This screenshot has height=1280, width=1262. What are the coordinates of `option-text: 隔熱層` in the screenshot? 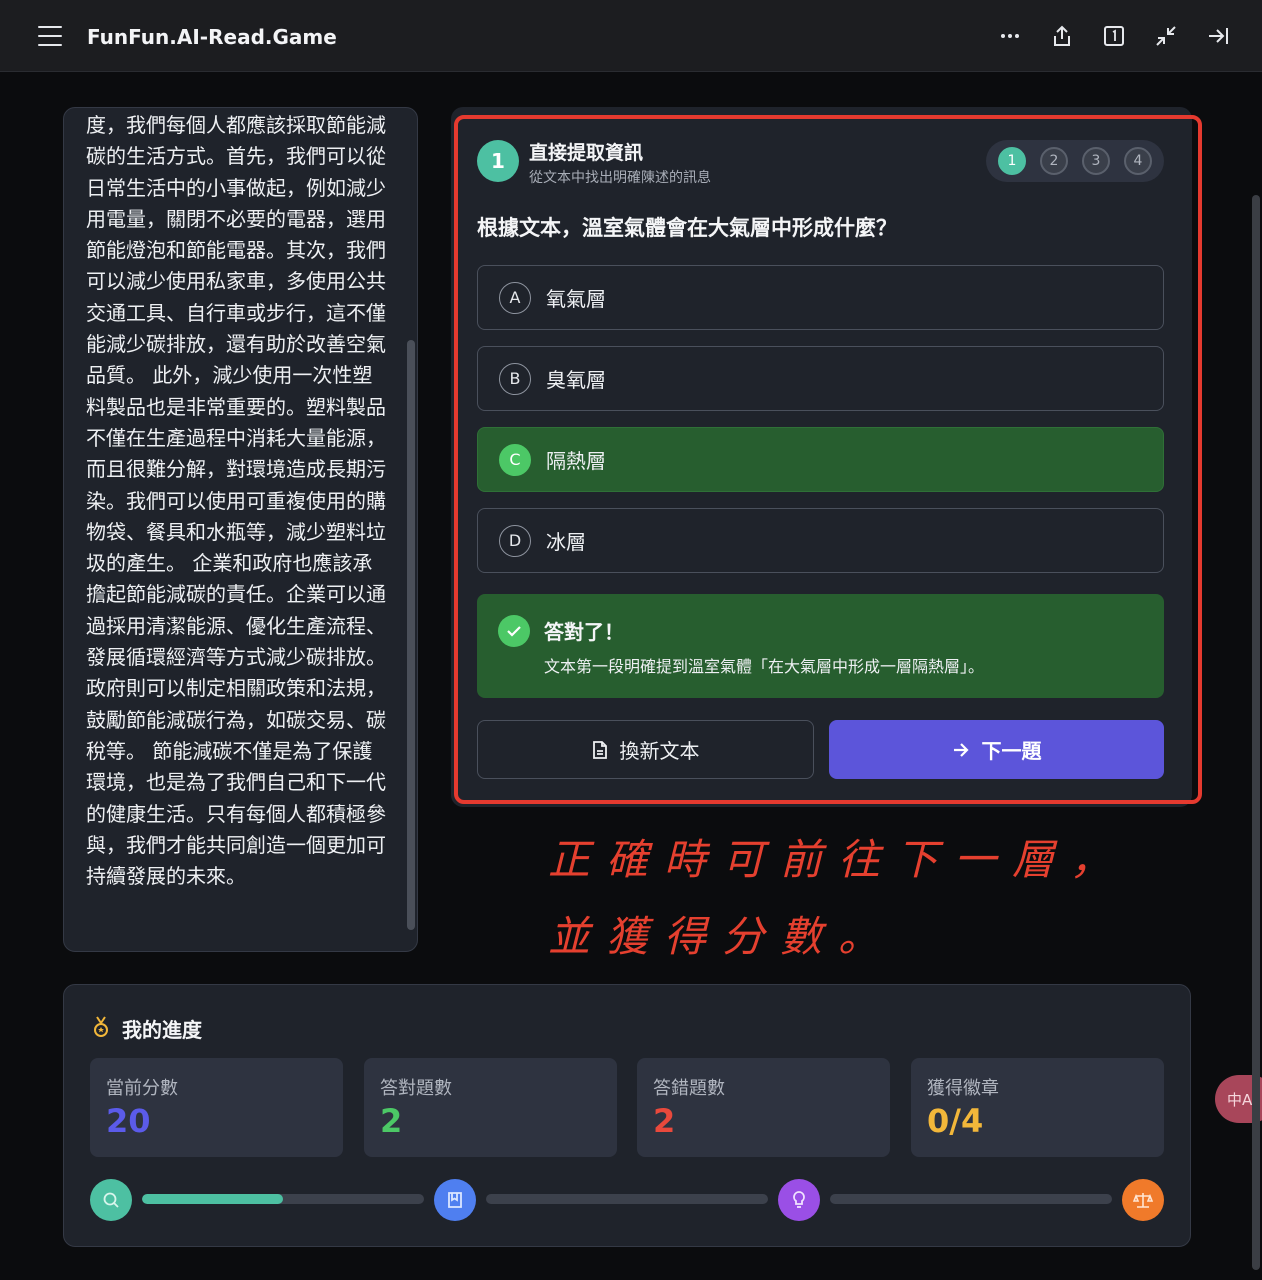 It's located at (576, 461).